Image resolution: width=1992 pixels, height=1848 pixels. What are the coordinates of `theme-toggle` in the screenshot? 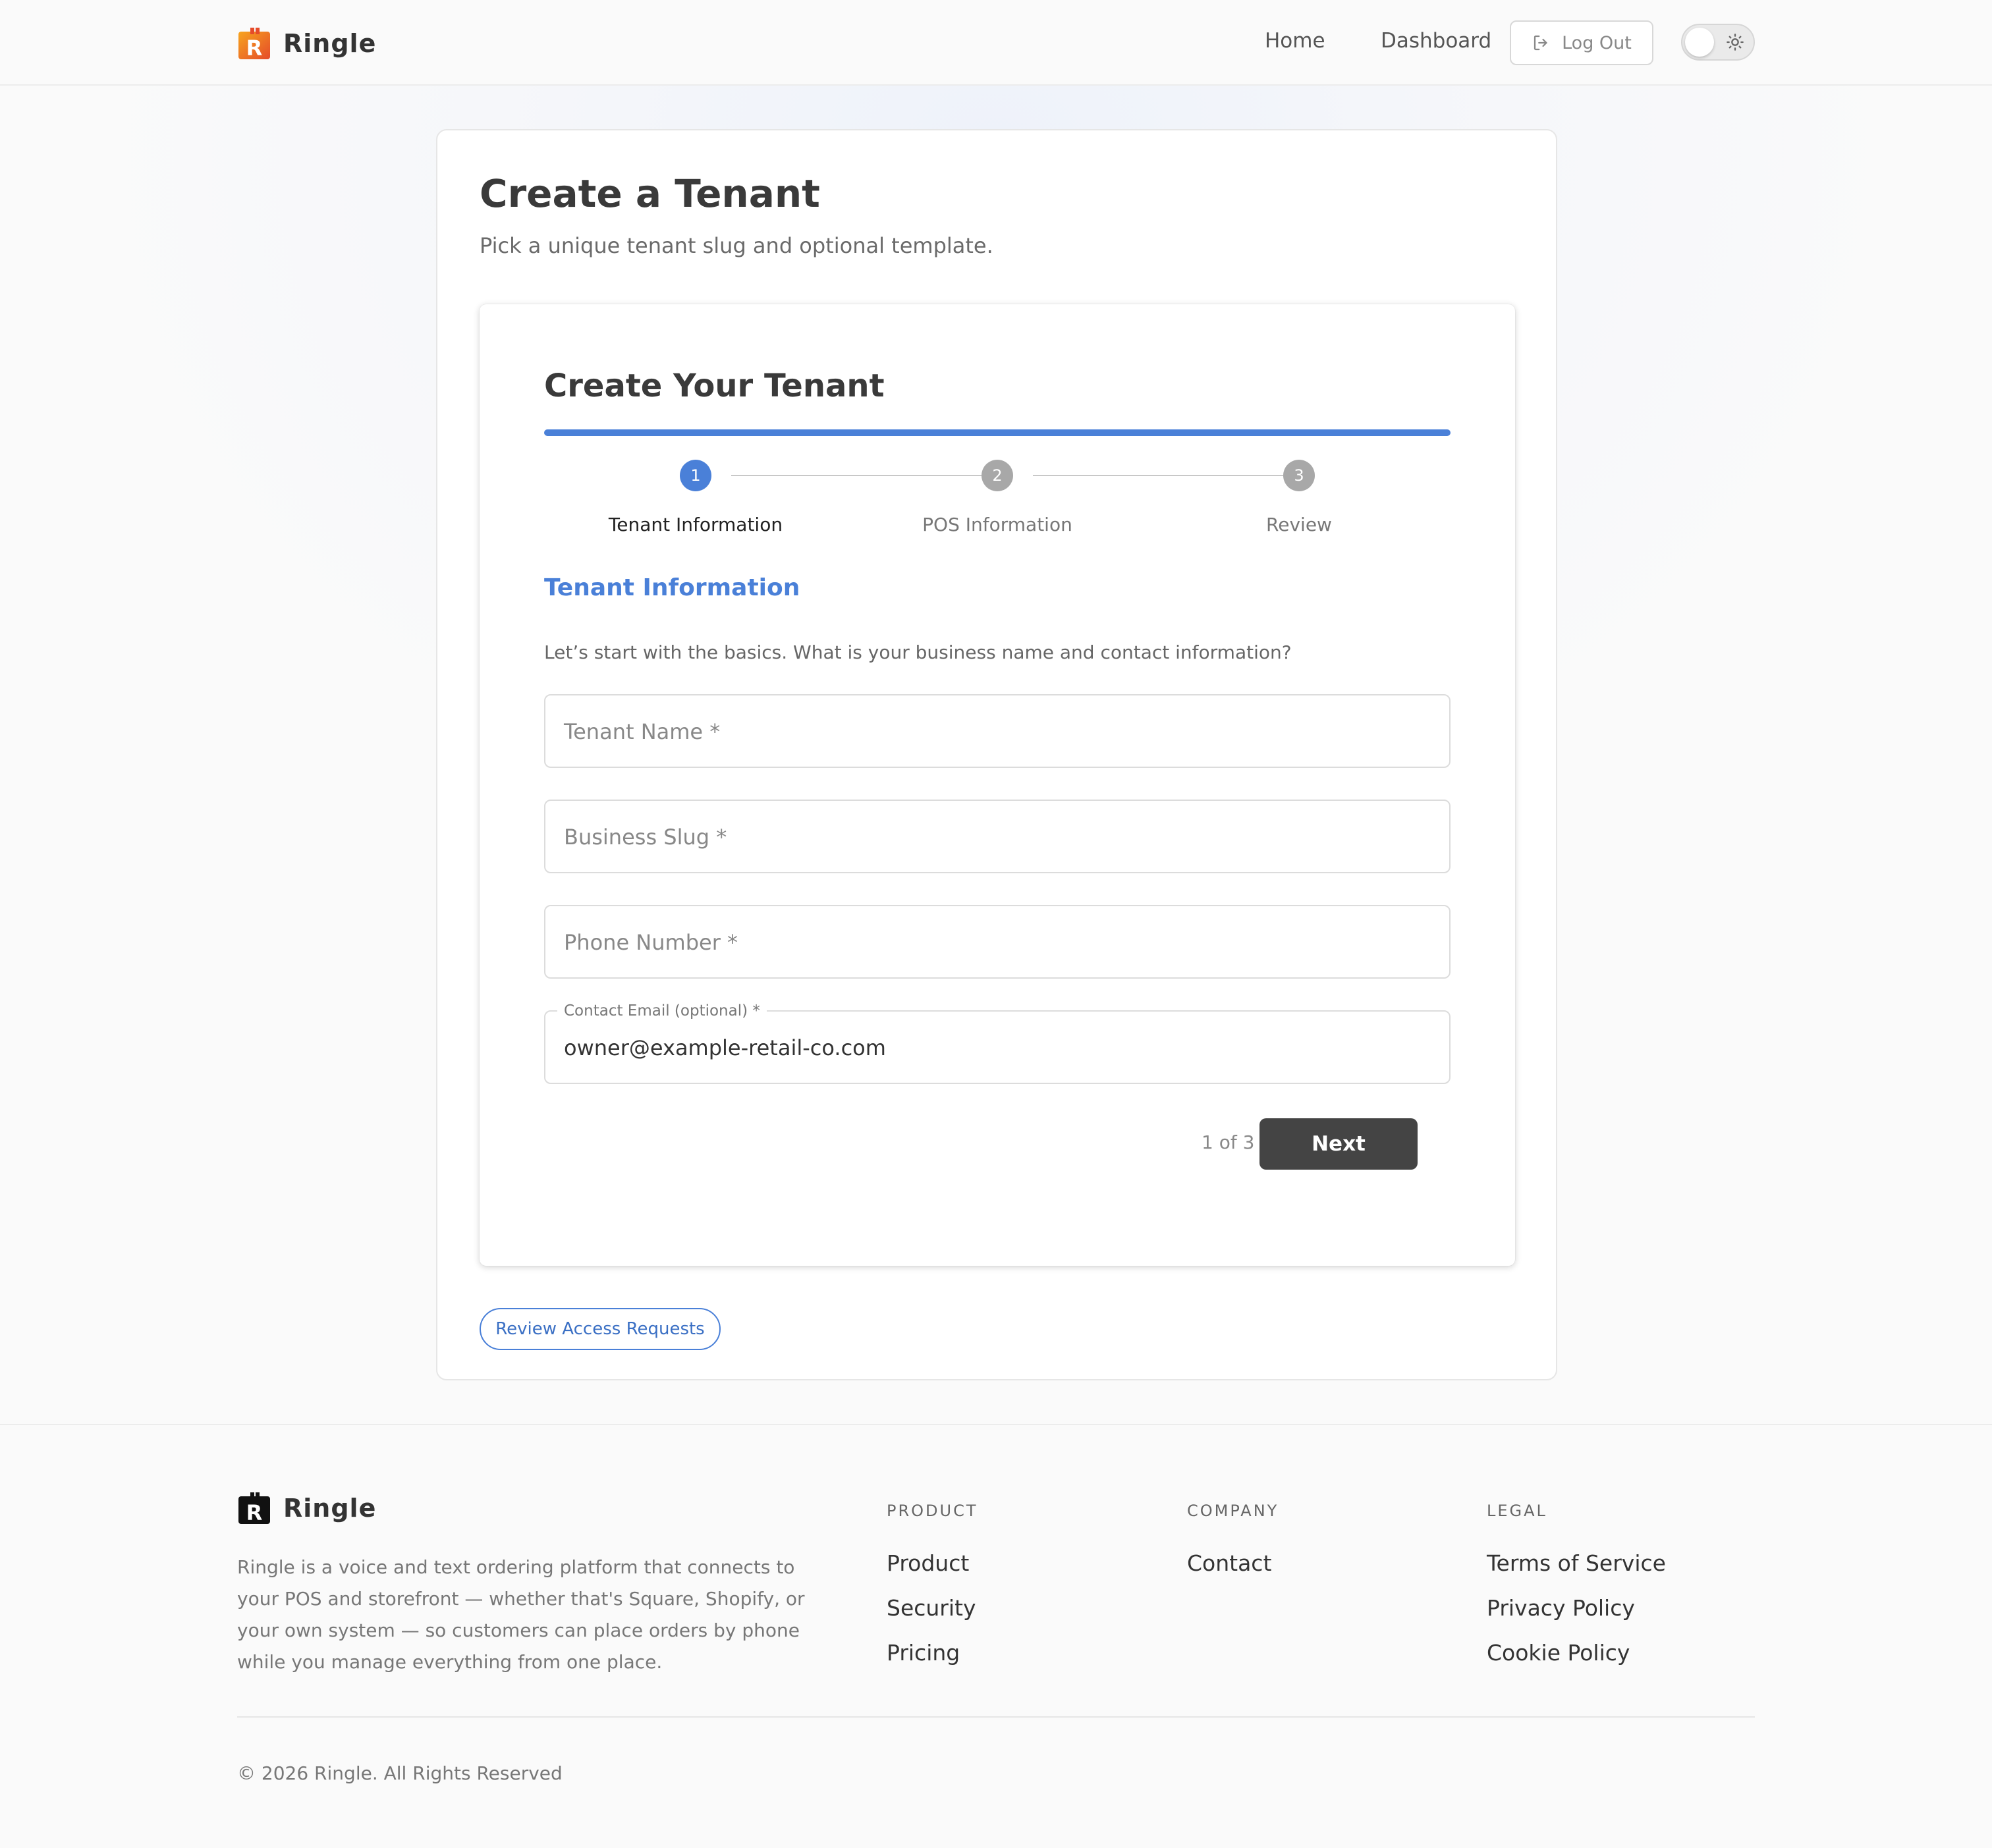 It's located at (1718, 42).